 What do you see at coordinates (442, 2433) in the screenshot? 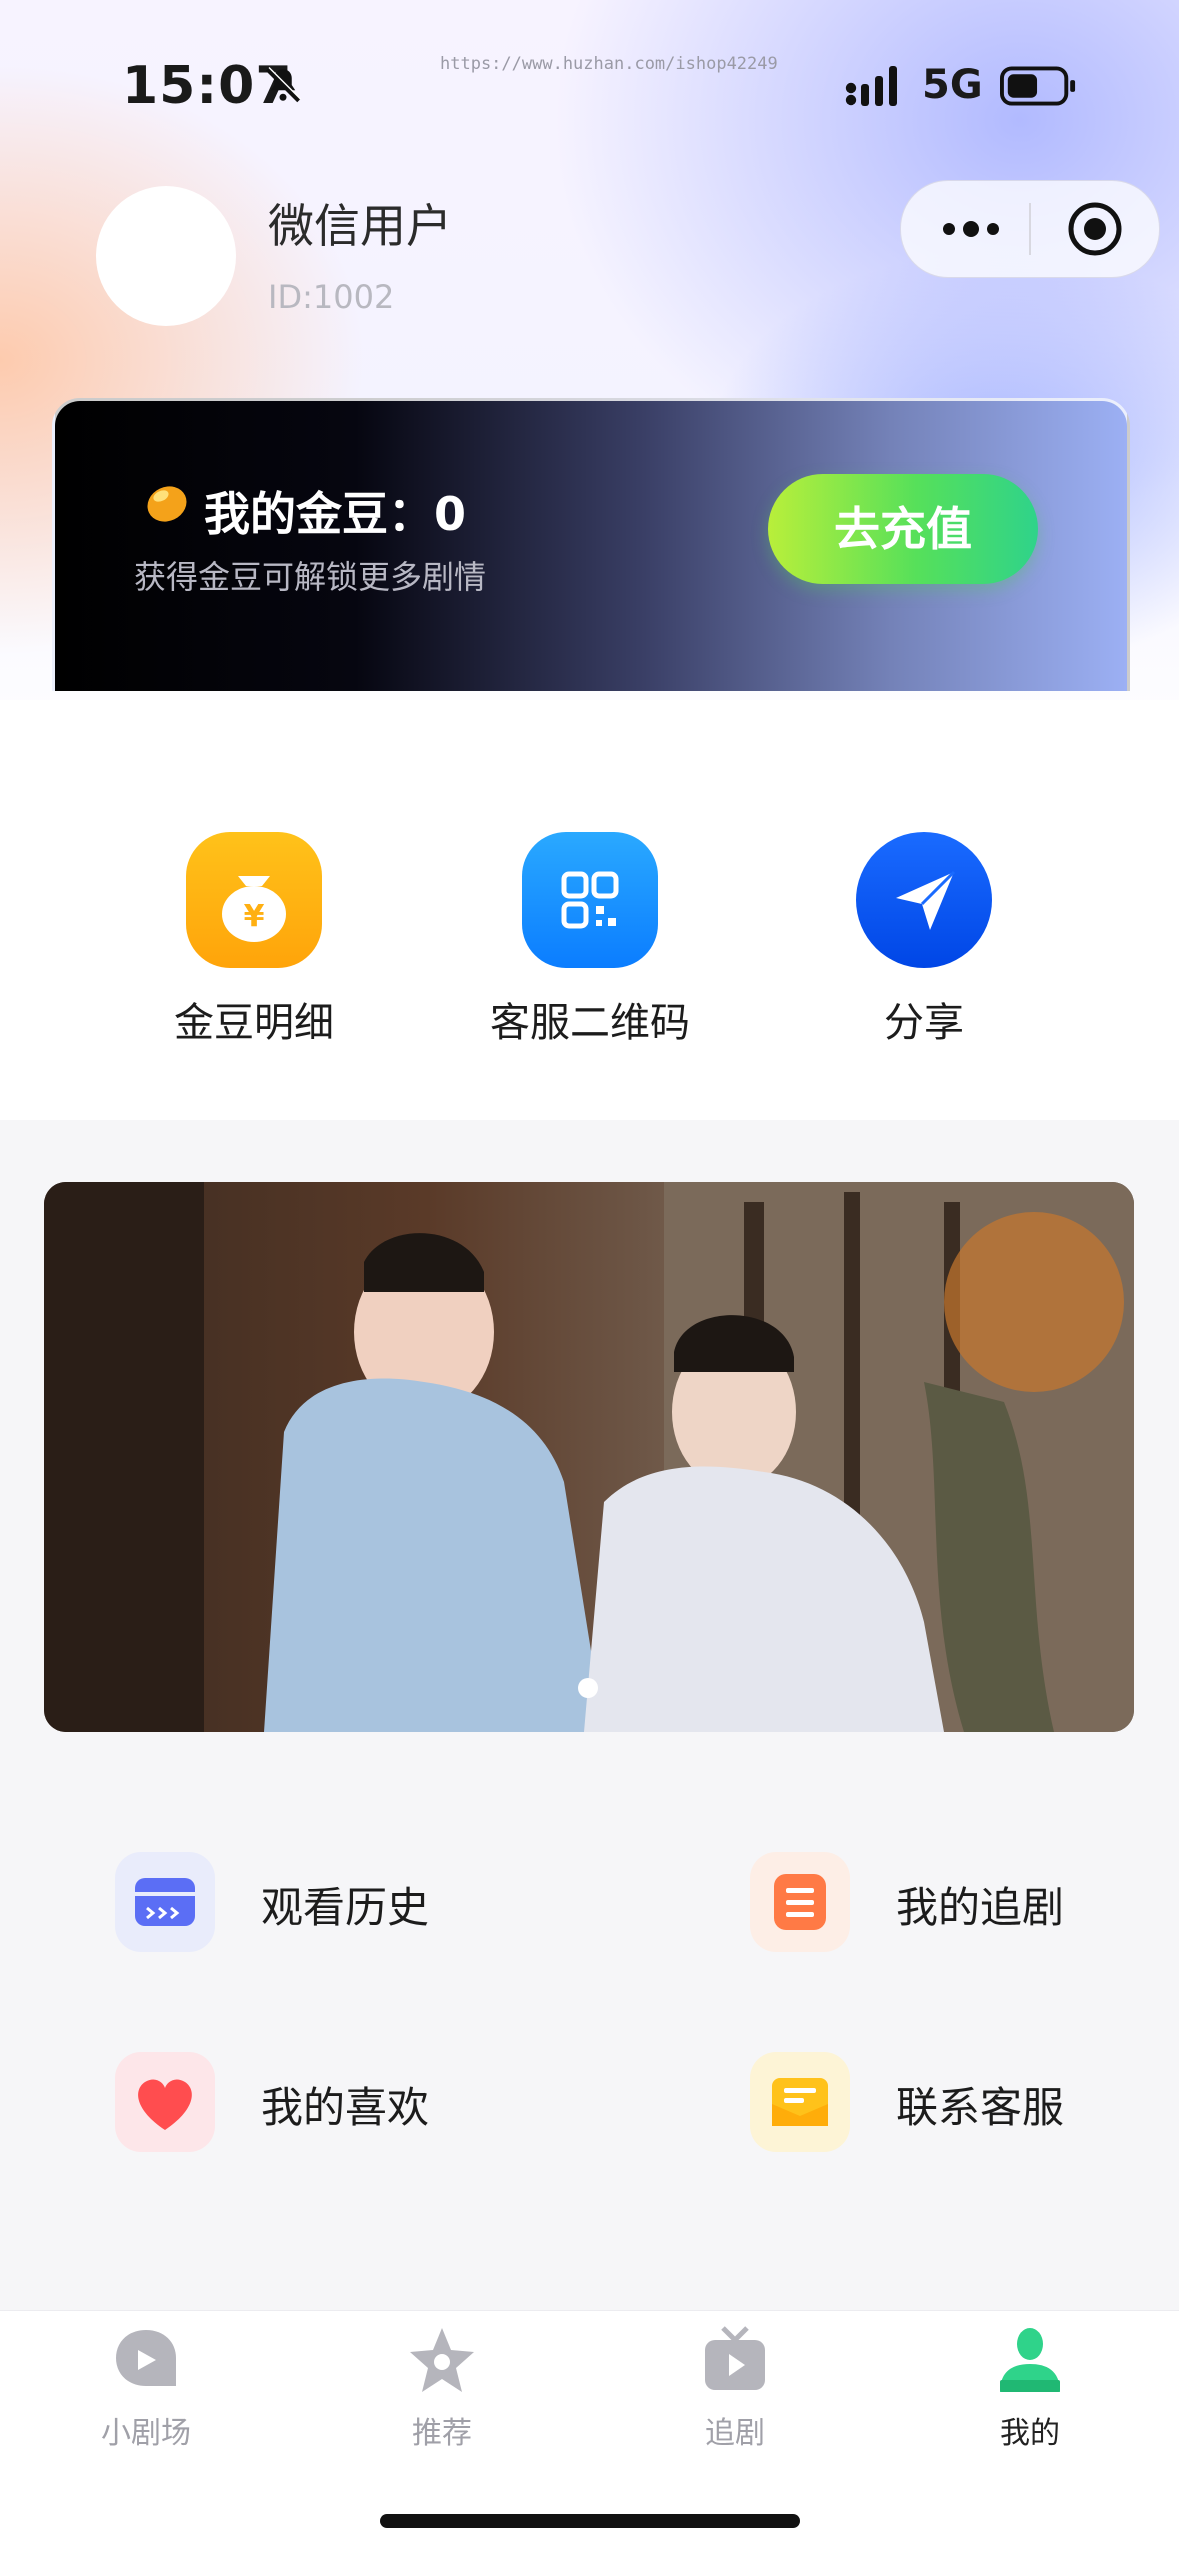
I see `tab-label: 推荐` at bounding box center [442, 2433].